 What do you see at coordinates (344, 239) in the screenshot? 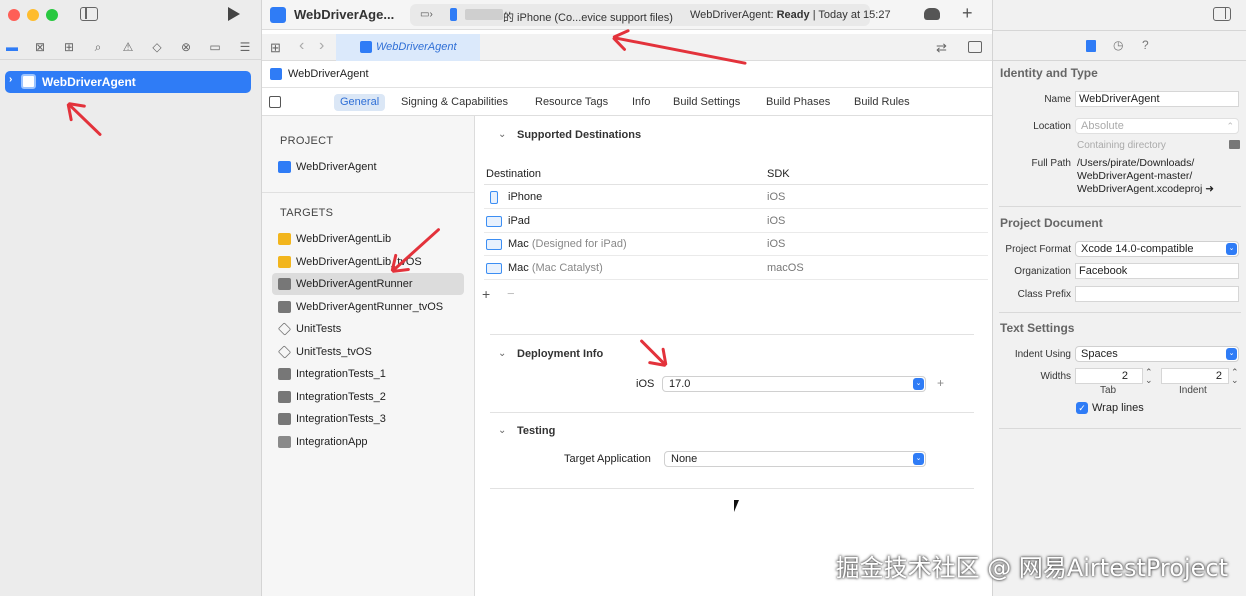
I see `target-label: WebDriverAgentLib` at bounding box center [344, 239].